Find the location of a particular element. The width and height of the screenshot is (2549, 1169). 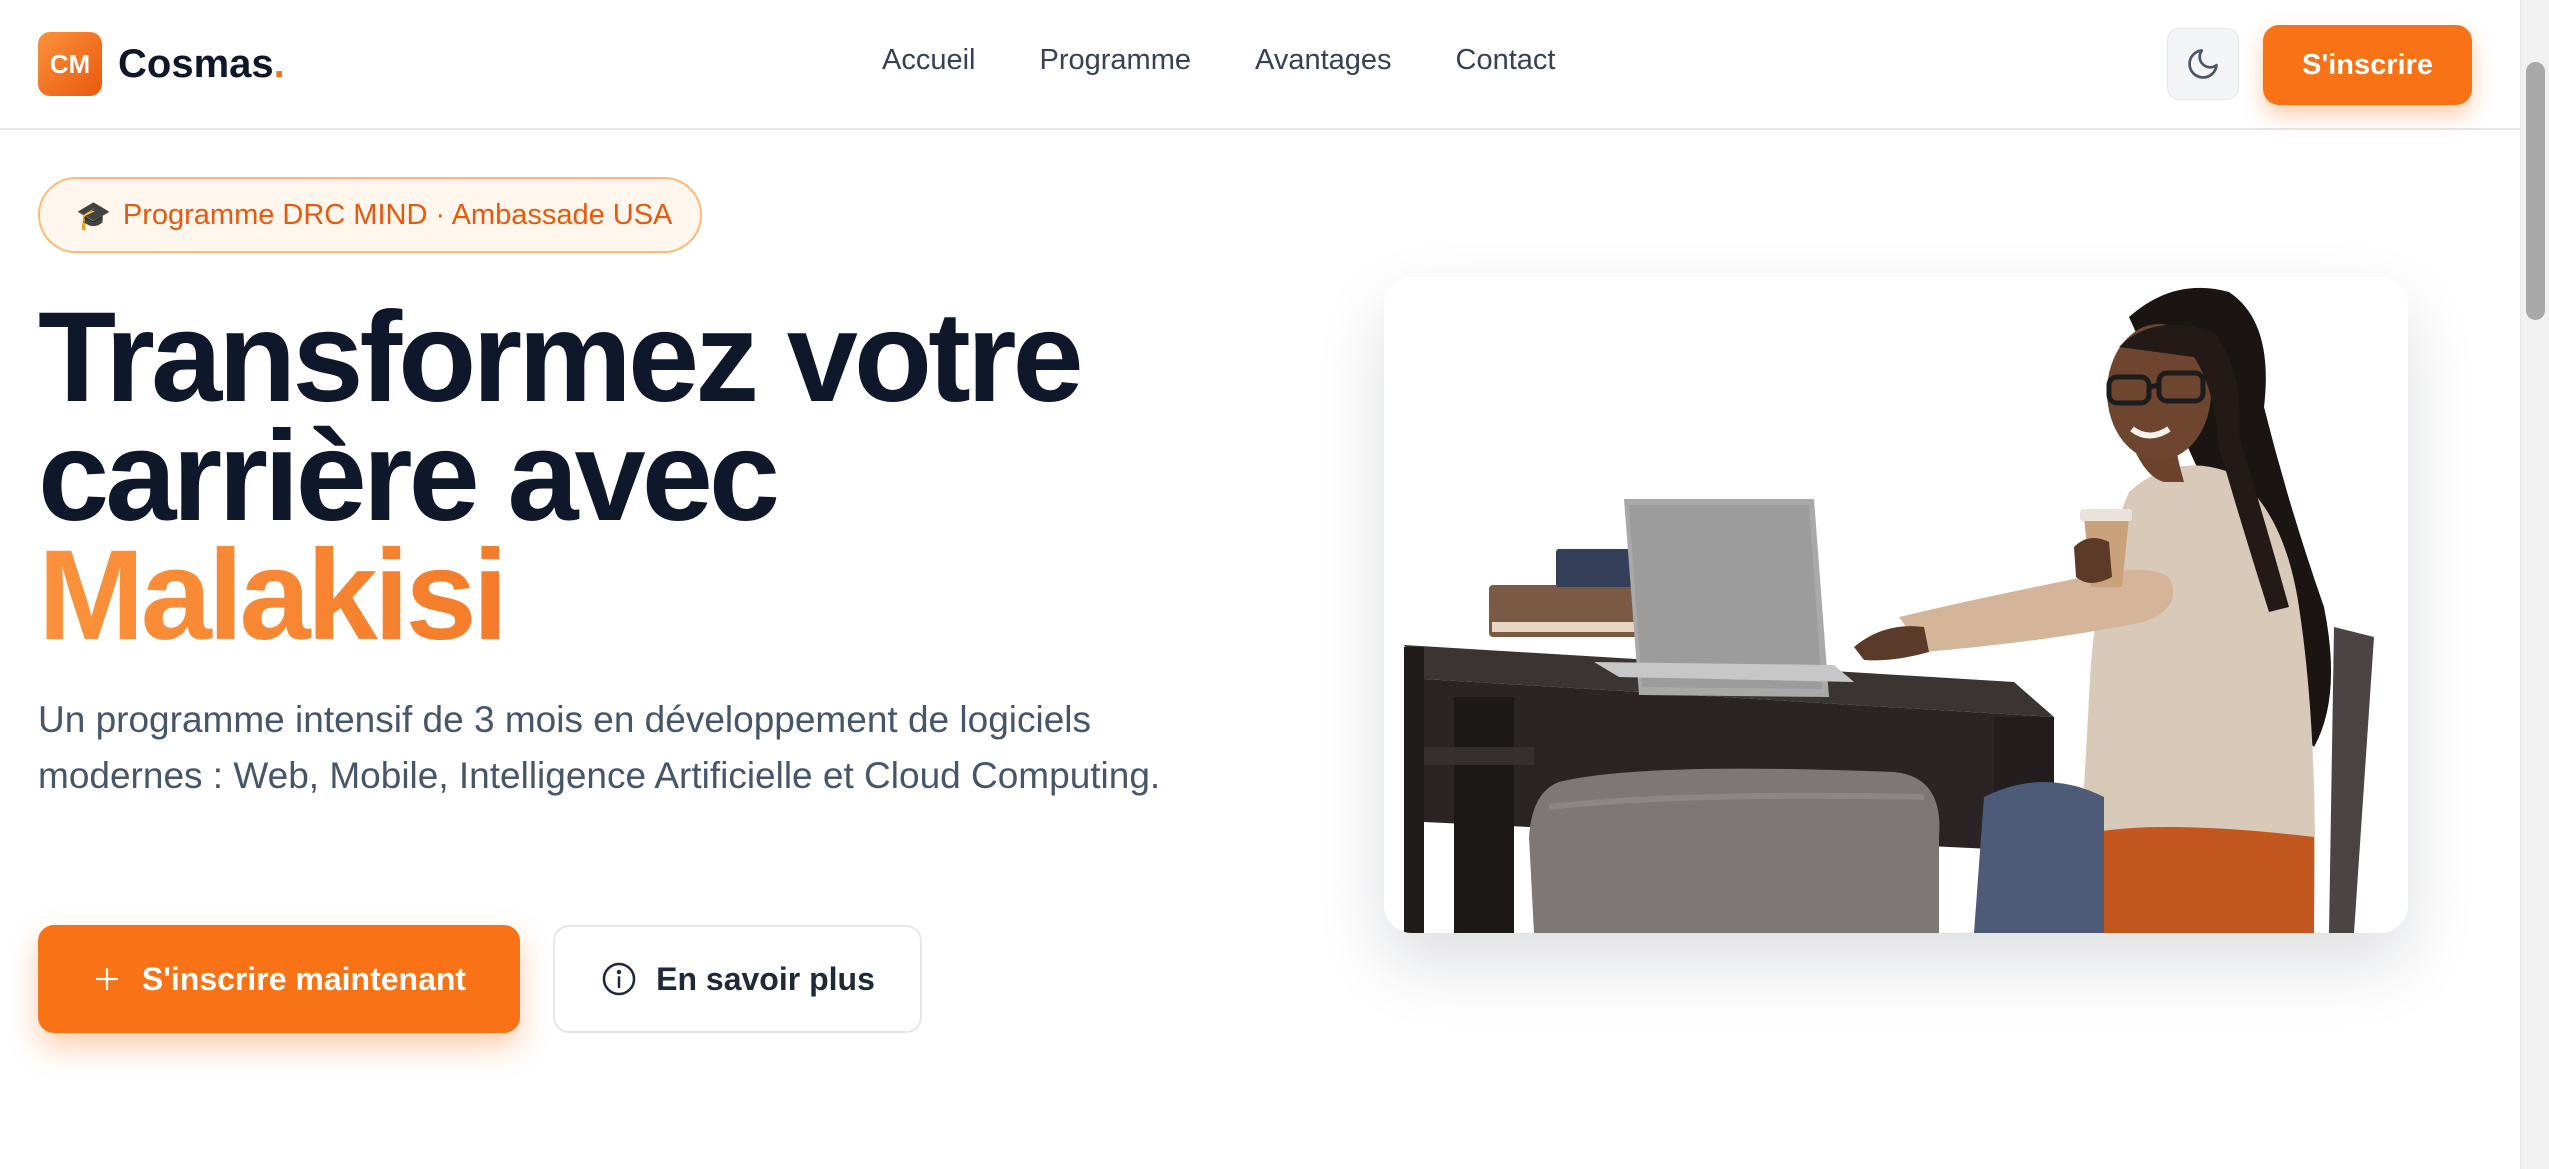

nav-link-avantages: Avantages is located at coordinates (1323, 60).